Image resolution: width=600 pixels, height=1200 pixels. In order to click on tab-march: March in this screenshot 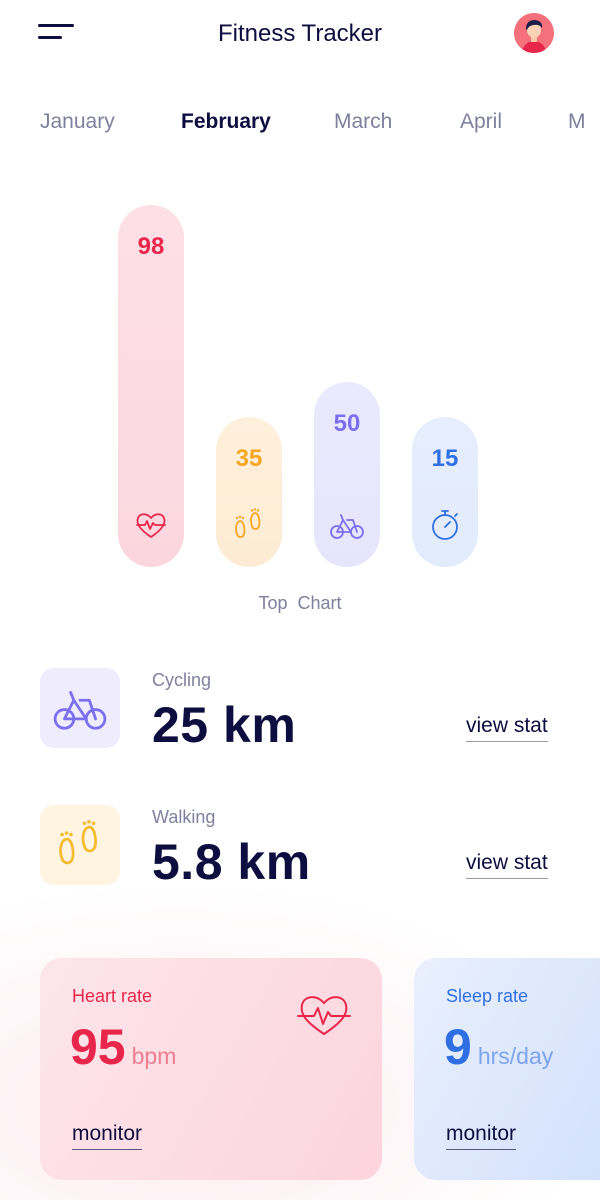, I will do `click(363, 122)`.